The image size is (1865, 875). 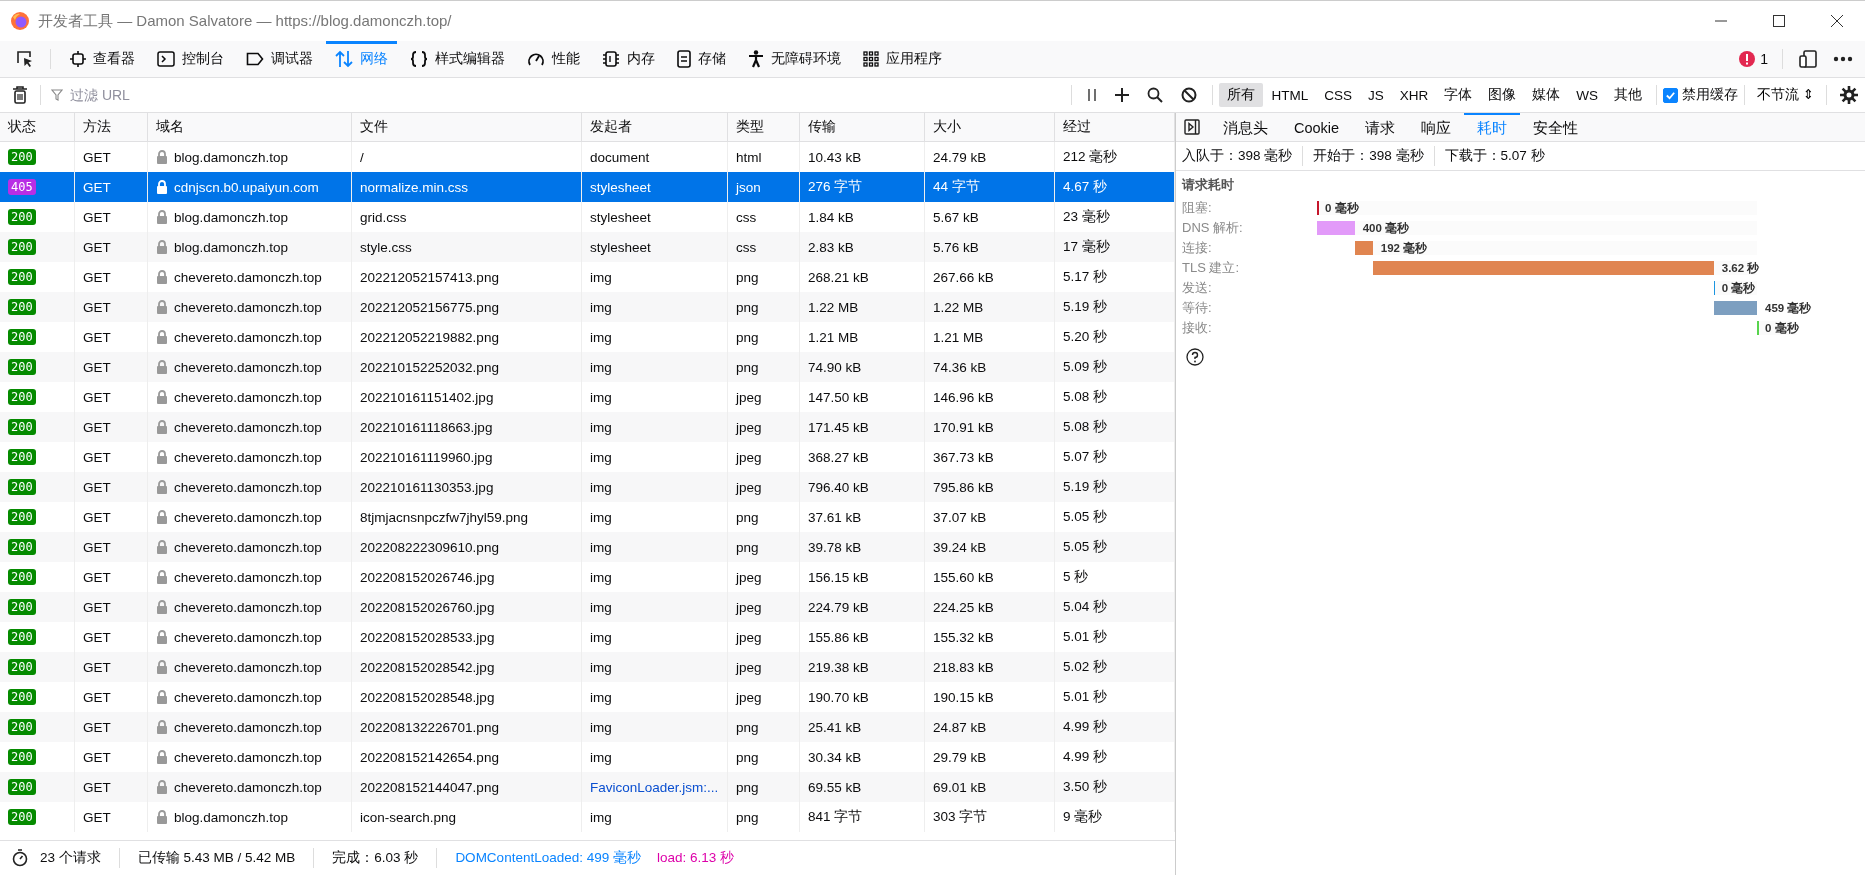 What do you see at coordinates (190, 59) in the screenshot?
I see `devtools-tab: 控制台` at bounding box center [190, 59].